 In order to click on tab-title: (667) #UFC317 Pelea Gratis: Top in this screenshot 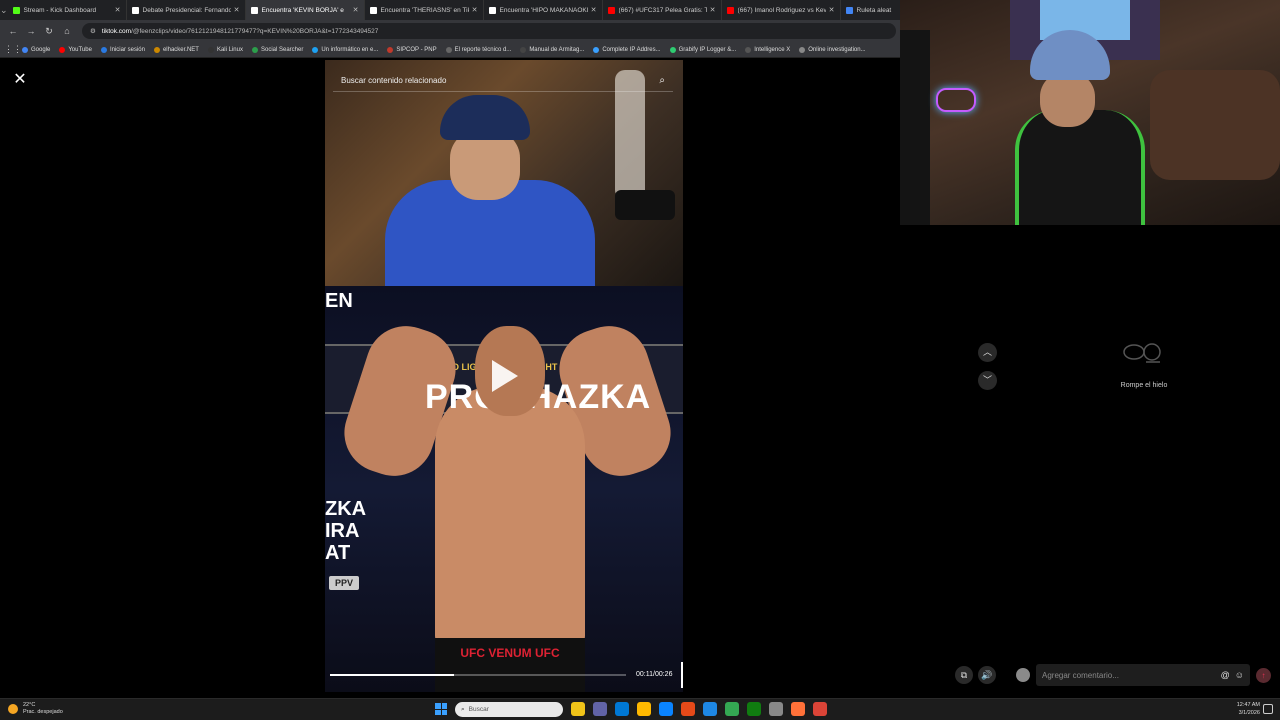, I will do `click(662, 10)`.